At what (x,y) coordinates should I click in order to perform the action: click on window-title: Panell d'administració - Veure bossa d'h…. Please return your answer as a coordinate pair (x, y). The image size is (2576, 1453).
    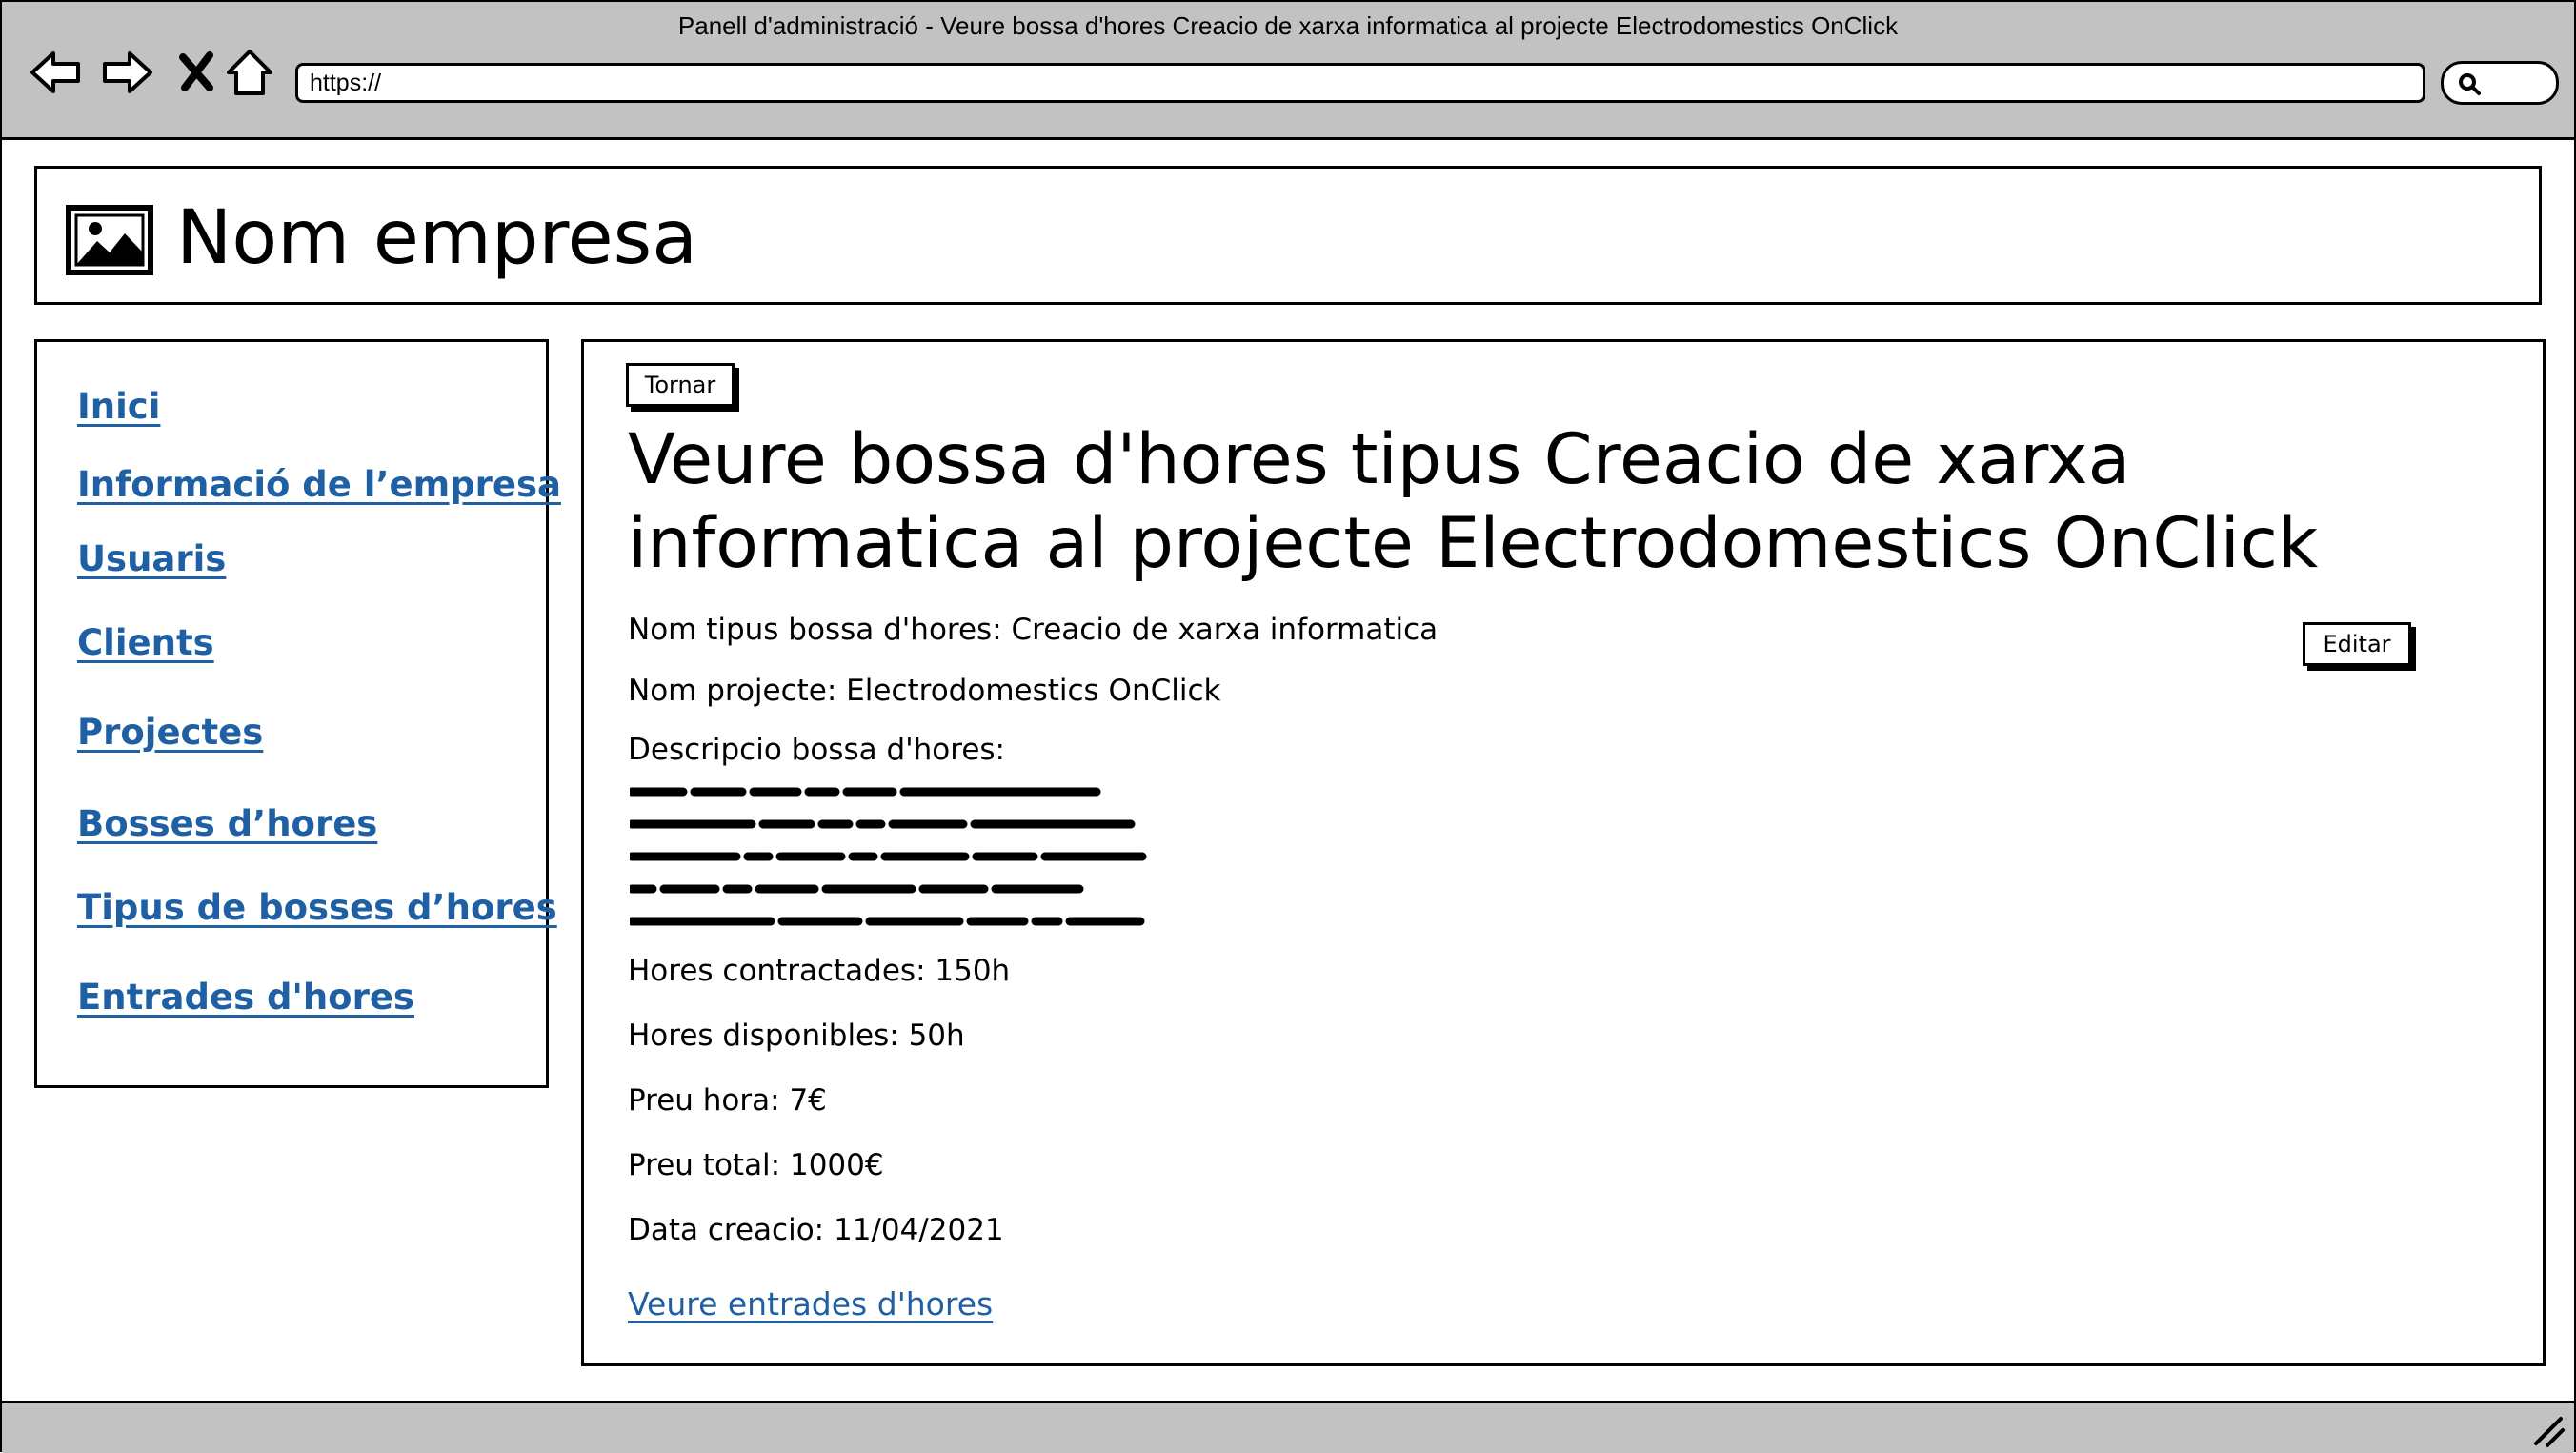
    Looking at the image, I should click on (1288, 25).